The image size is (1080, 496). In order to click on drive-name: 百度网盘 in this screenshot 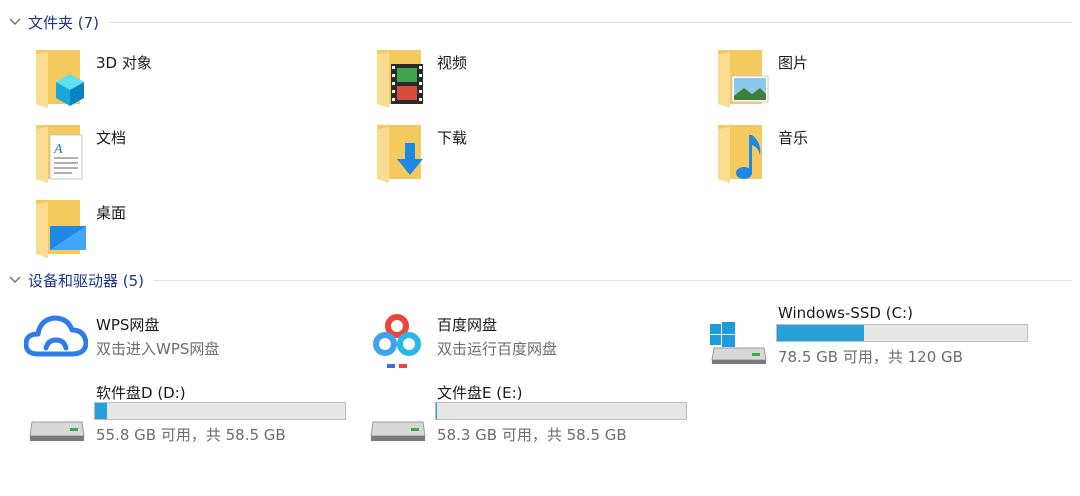, I will do `click(467, 325)`.